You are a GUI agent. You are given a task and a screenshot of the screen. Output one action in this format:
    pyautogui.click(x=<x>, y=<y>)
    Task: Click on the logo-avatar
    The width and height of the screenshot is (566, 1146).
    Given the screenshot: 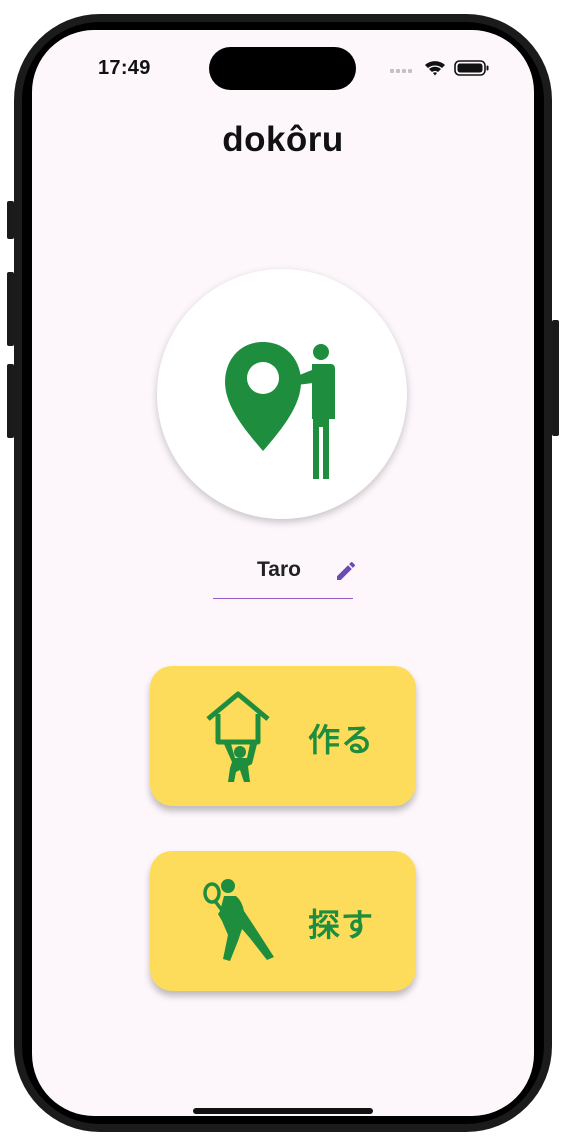 What is the action you would take?
    pyautogui.click(x=282, y=394)
    